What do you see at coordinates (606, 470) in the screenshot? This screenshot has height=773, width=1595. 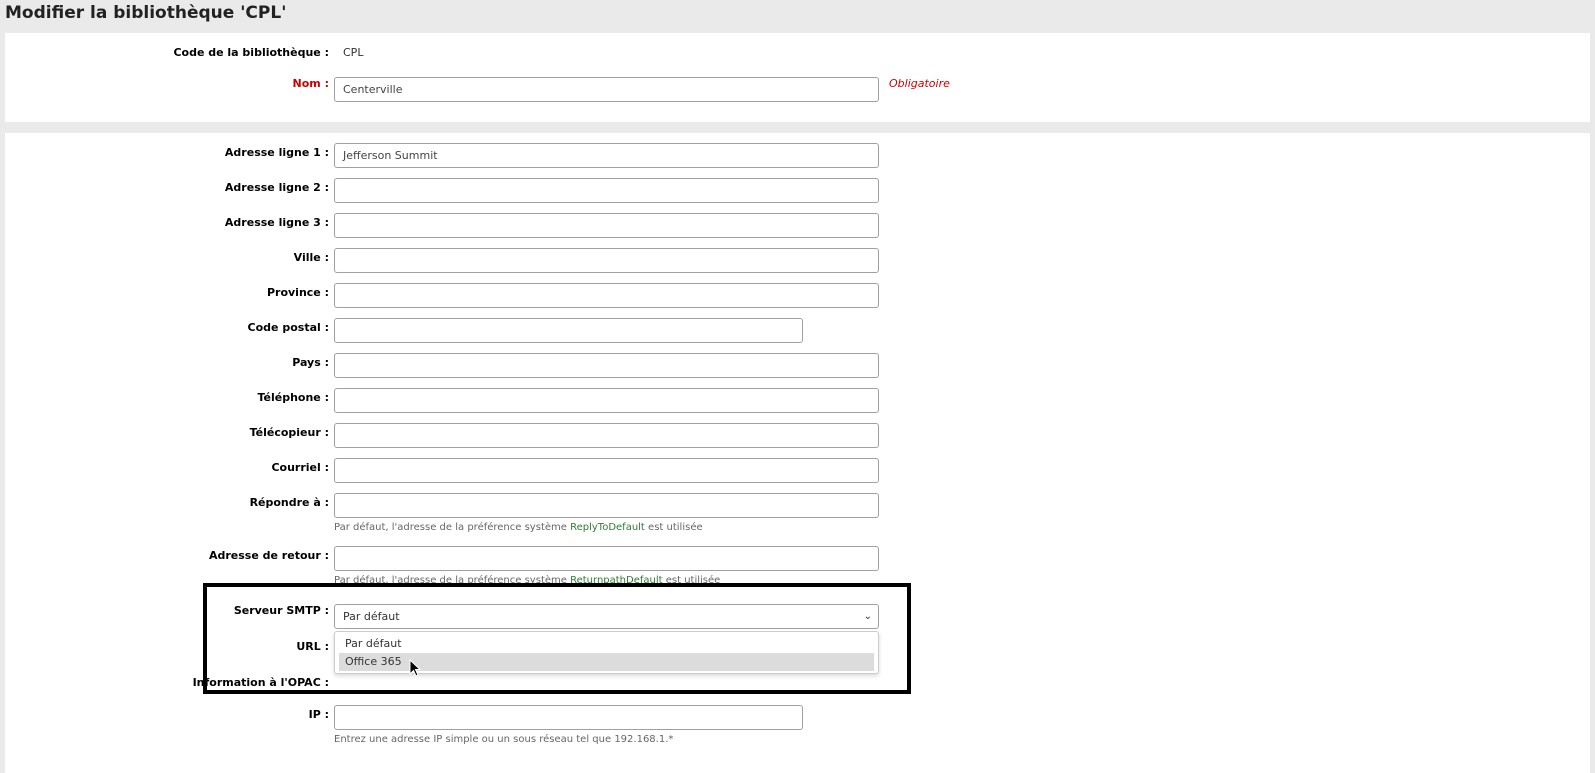 I see `email-input` at bounding box center [606, 470].